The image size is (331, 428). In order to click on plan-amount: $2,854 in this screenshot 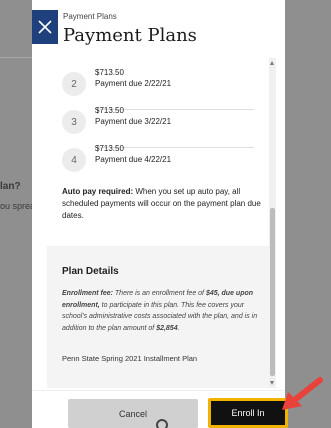, I will do `click(167, 328)`.